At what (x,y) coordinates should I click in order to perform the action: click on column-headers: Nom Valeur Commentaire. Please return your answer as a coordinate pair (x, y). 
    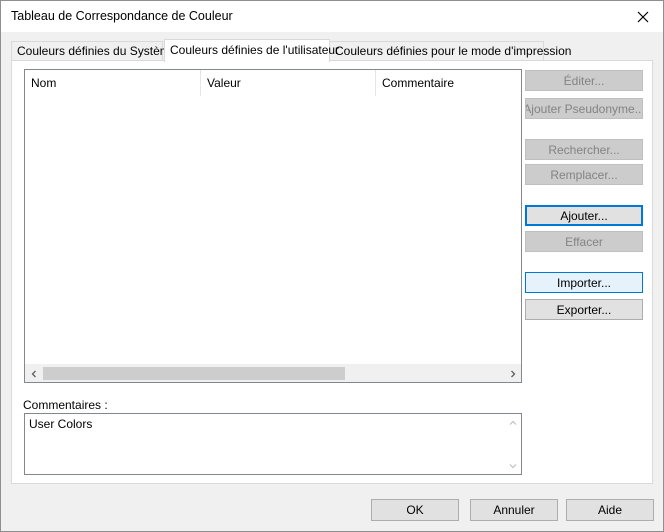
    Looking at the image, I should click on (273, 83).